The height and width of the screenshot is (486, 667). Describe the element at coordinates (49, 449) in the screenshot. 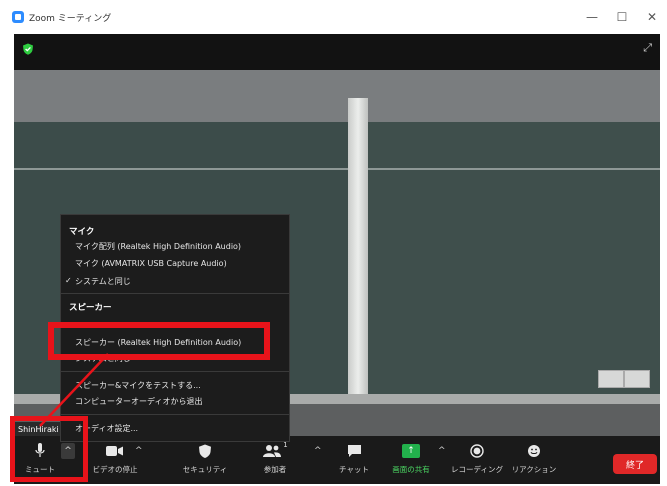

I see `annotation-highlight-mute` at that location.